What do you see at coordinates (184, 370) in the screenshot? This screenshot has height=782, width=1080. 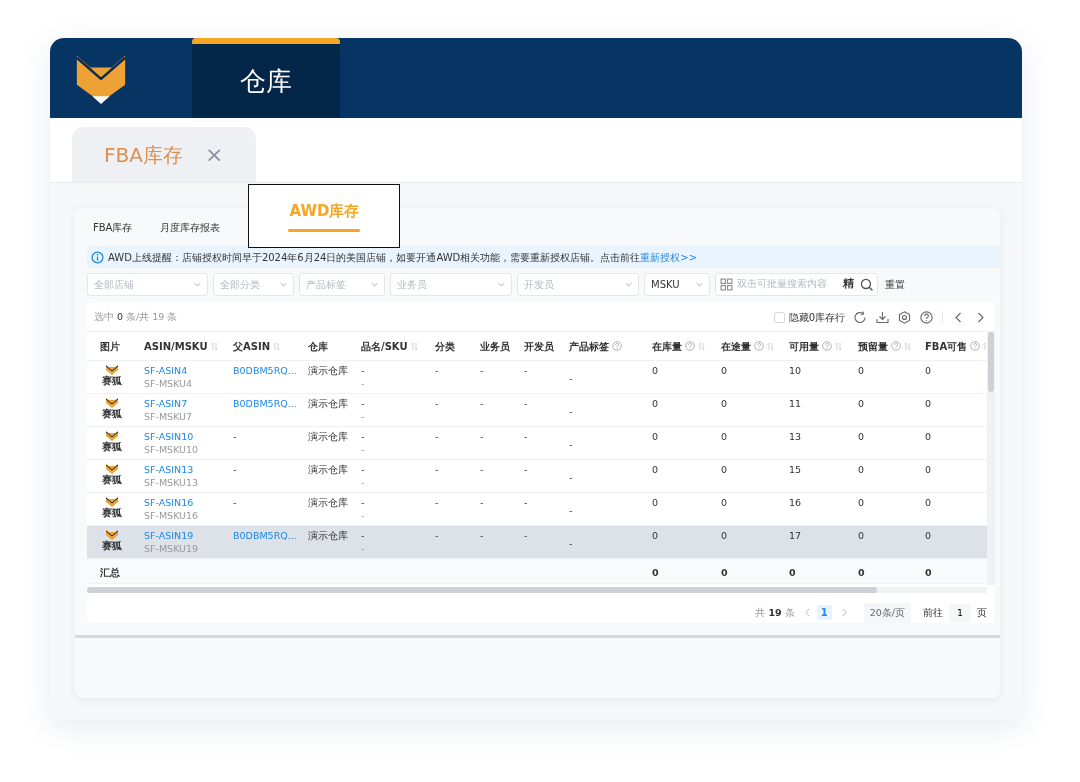 I see `asin-link: SF-ASIN4` at bounding box center [184, 370].